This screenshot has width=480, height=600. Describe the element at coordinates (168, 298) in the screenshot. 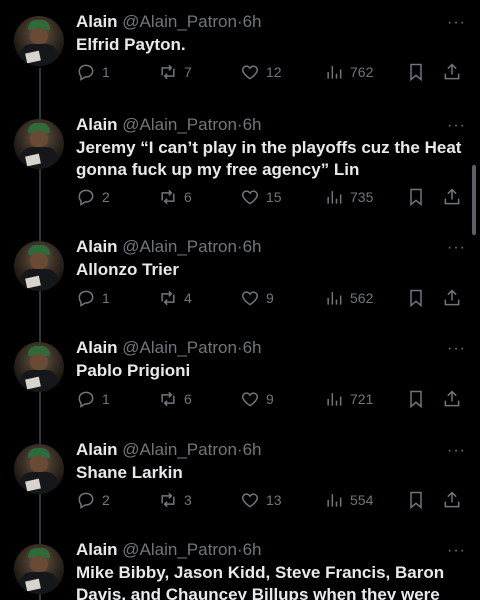

I see `retweet-icon` at that location.